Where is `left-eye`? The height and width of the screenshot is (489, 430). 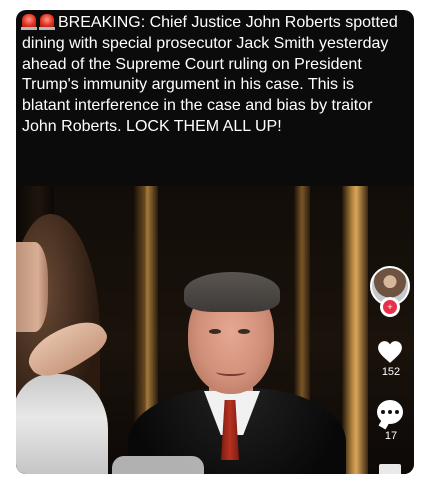 left-eye is located at coordinates (215, 331).